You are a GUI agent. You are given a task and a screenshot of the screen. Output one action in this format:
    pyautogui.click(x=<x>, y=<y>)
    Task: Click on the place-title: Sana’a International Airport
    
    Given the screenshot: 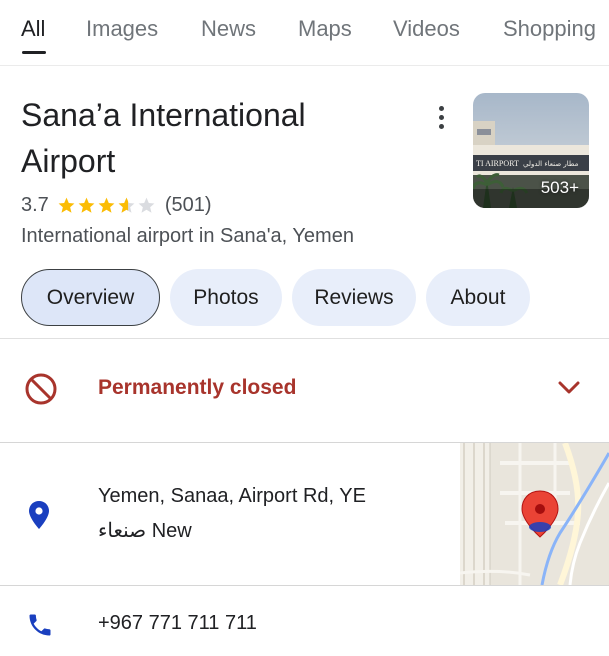 What is the action you would take?
    pyautogui.click(x=211, y=138)
    